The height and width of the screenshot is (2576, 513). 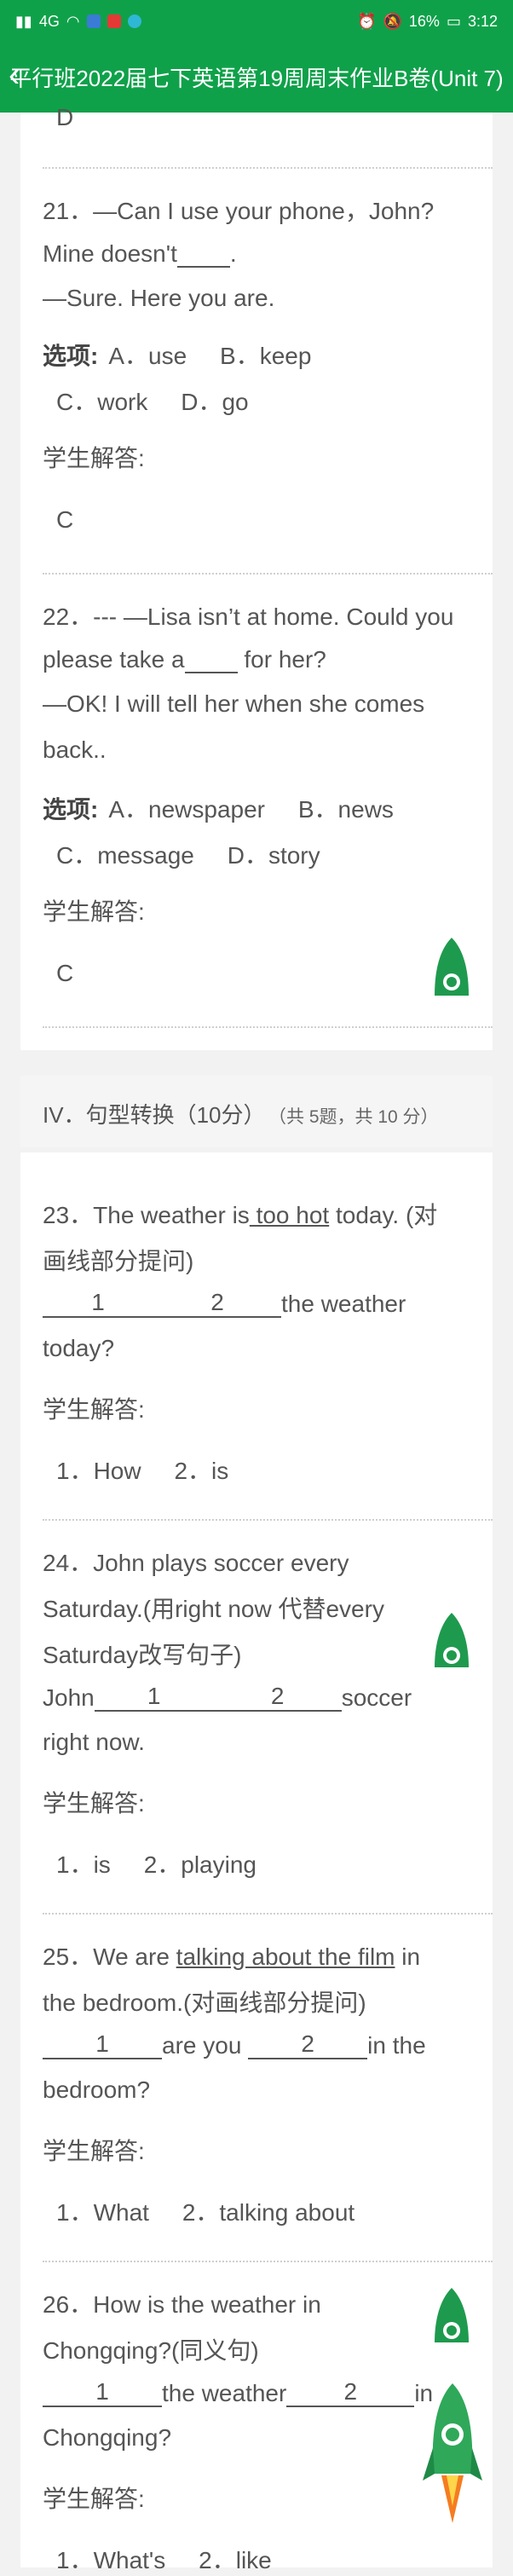 What do you see at coordinates (65, 973) in the screenshot?
I see `question-22-answer: C` at bounding box center [65, 973].